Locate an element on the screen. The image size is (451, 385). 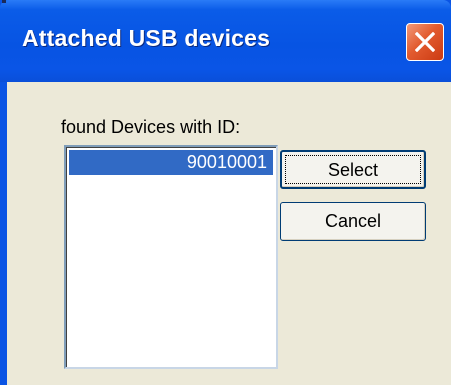
close-icon is located at coordinates (425, 42).